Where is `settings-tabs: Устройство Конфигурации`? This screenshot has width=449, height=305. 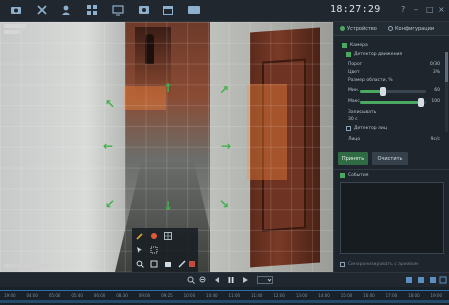
settings-tabs: Устройство Конфигурации is located at coordinates (391, 29).